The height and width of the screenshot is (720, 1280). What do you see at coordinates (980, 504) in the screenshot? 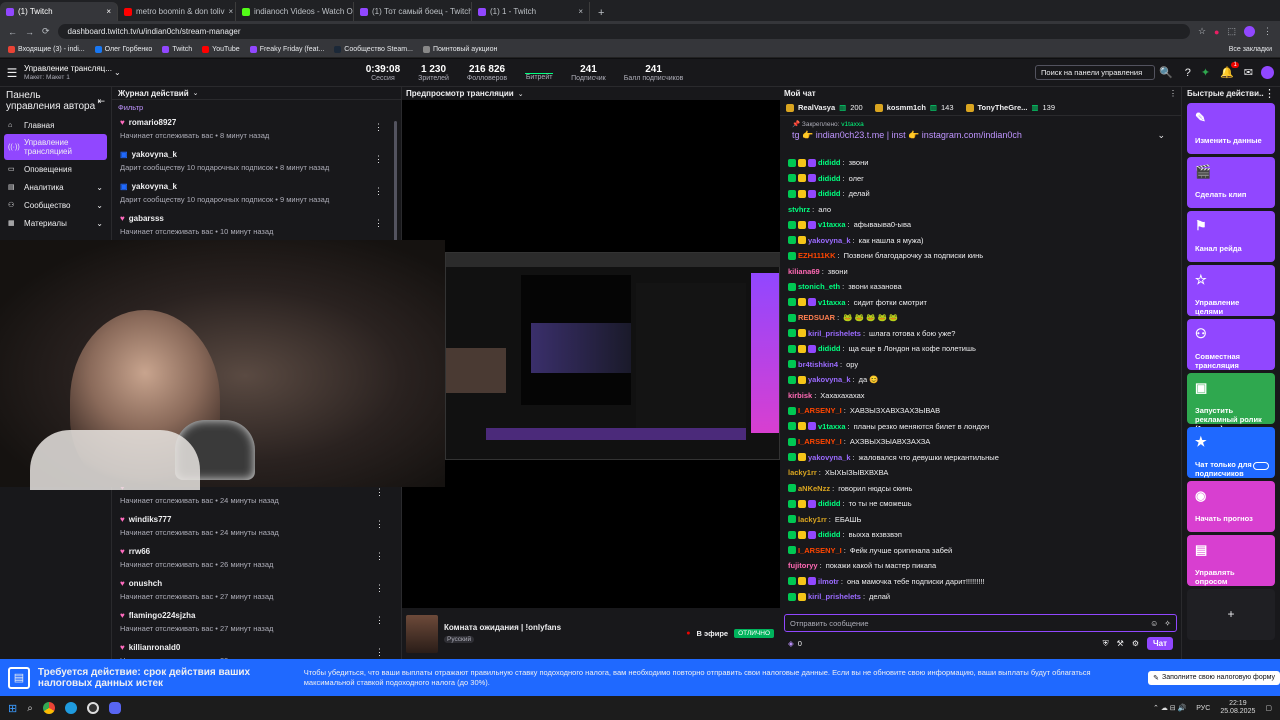
I see `chat-message: dididd: то ты не сможешь` at bounding box center [980, 504].